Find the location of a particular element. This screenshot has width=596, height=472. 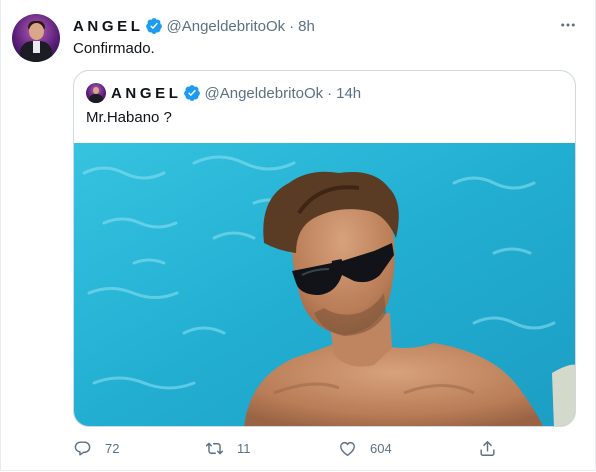

share-icon is located at coordinates (487, 448).